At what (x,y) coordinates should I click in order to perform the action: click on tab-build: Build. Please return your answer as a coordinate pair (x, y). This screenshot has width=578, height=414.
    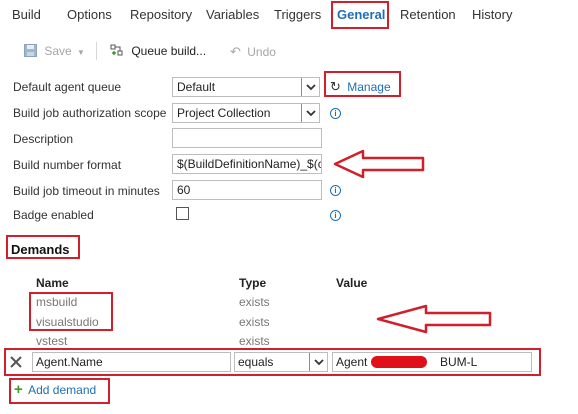
    Looking at the image, I should click on (26, 14).